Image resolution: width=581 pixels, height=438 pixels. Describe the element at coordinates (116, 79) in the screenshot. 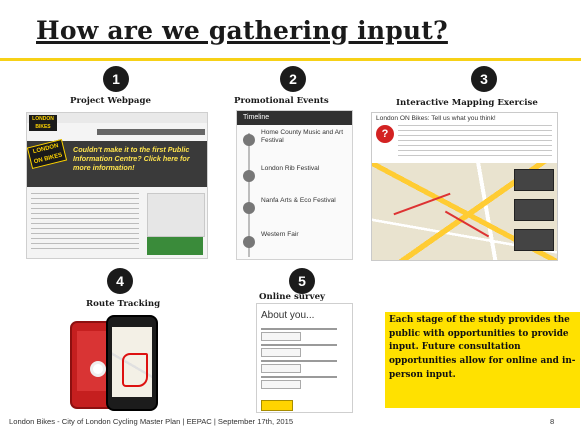

I see `step-badge-1: 1` at that location.